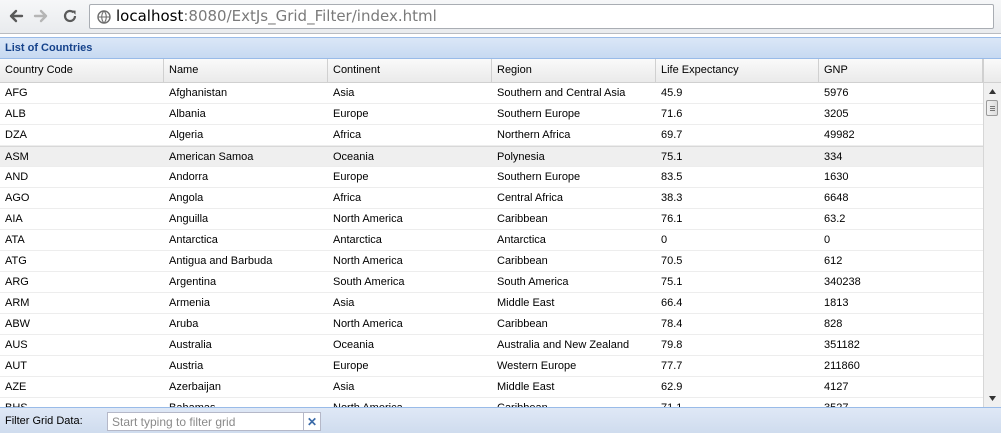 Image resolution: width=1001 pixels, height=433 pixels. Describe the element at coordinates (198, 93) in the screenshot. I see `table-cell: Afghanistan` at that location.